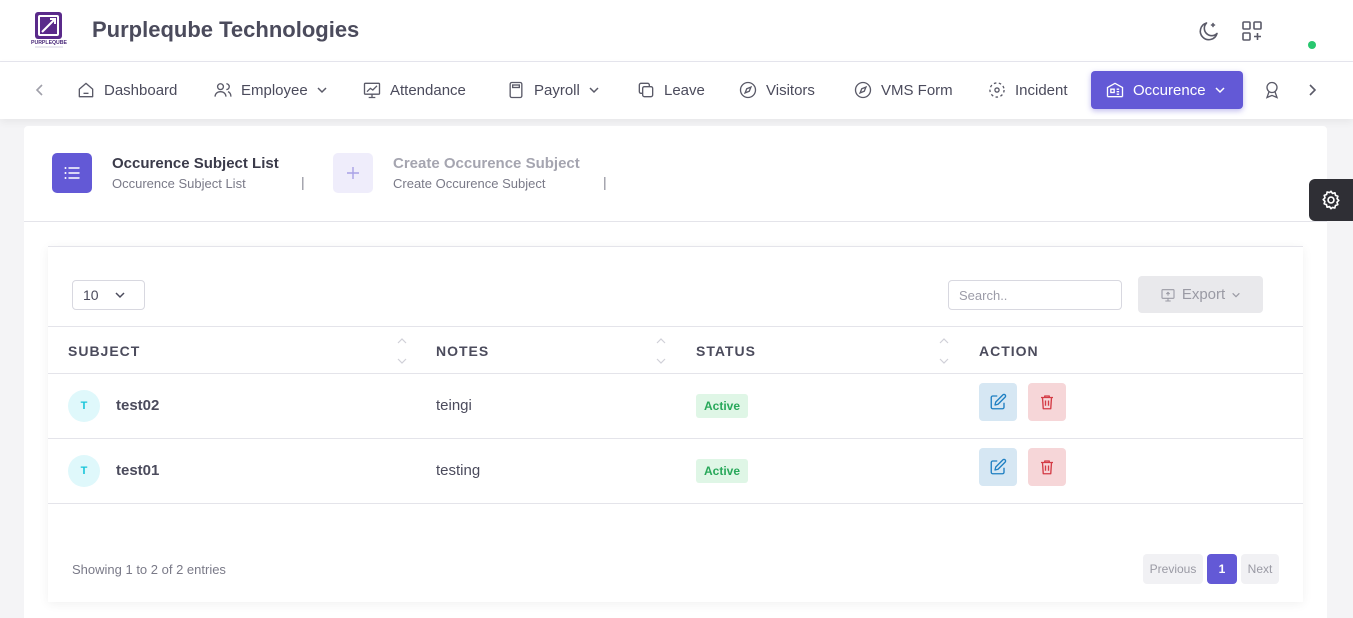 This screenshot has height=618, width=1353. I want to click on nav-item-occurence: Occurence, so click(1167, 90).